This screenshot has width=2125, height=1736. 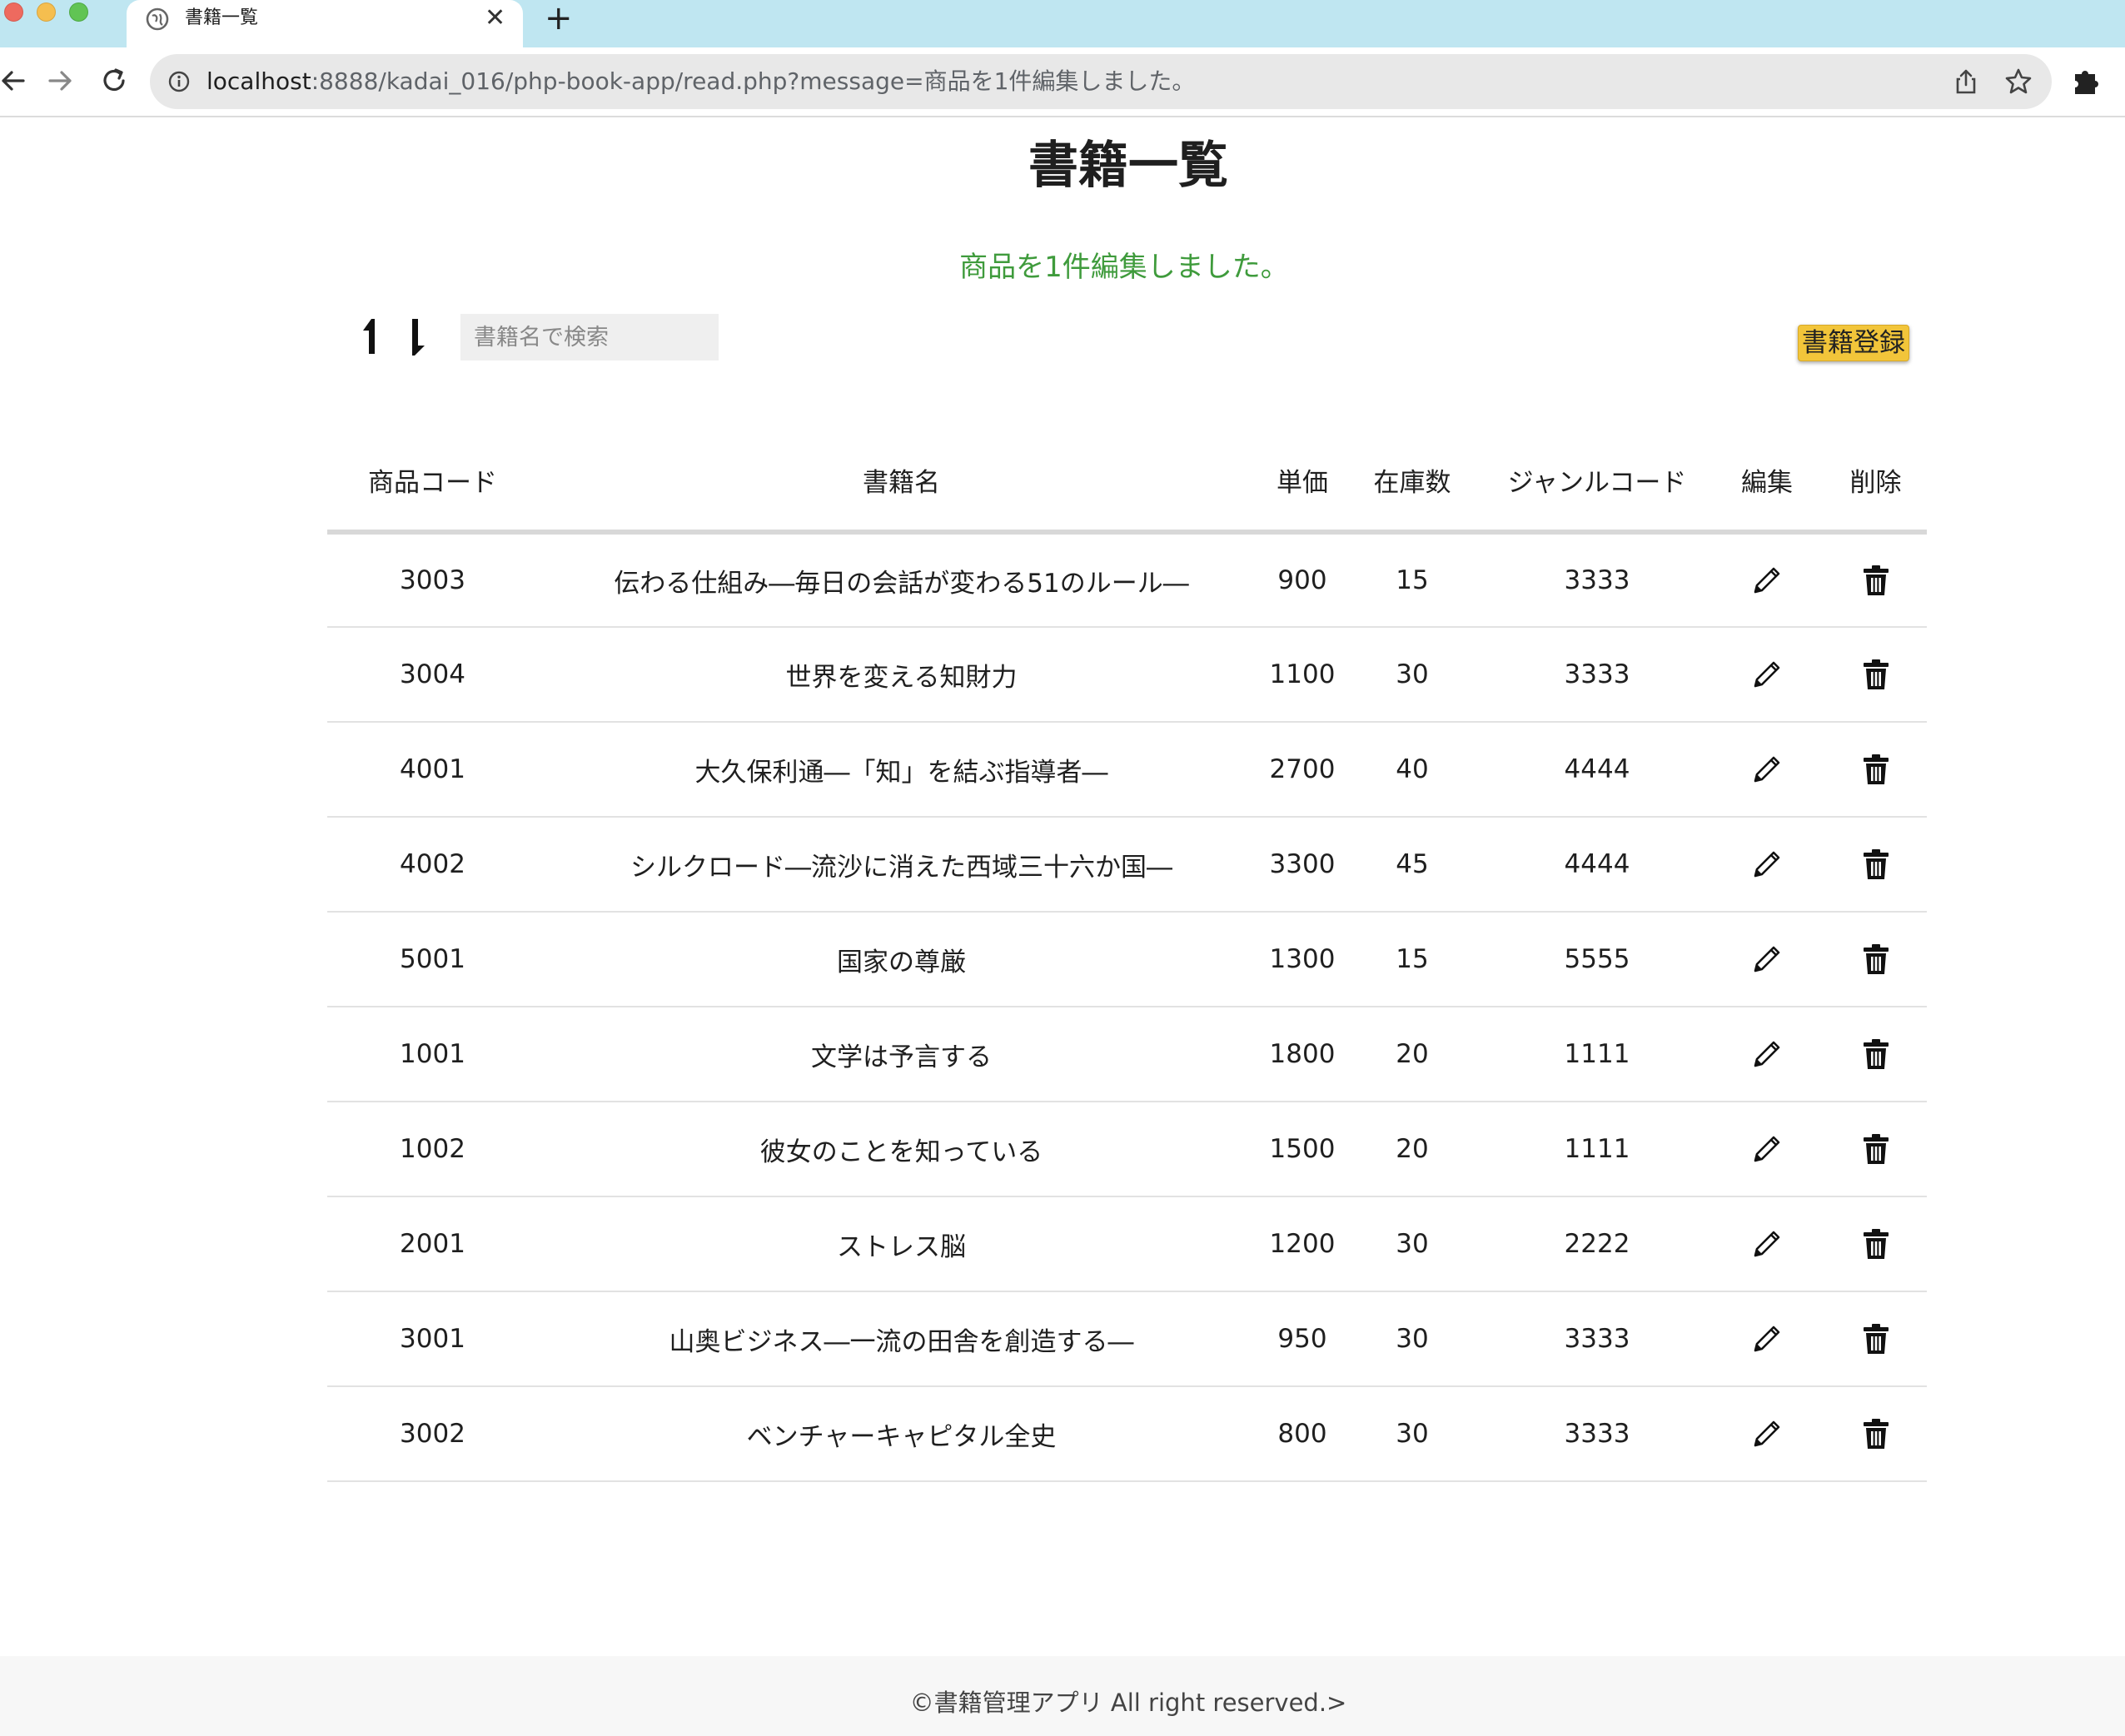 What do you see at coordinates (60, 80) in the screenshot?
I see `forward-icon` at bounding box center [60, 80].